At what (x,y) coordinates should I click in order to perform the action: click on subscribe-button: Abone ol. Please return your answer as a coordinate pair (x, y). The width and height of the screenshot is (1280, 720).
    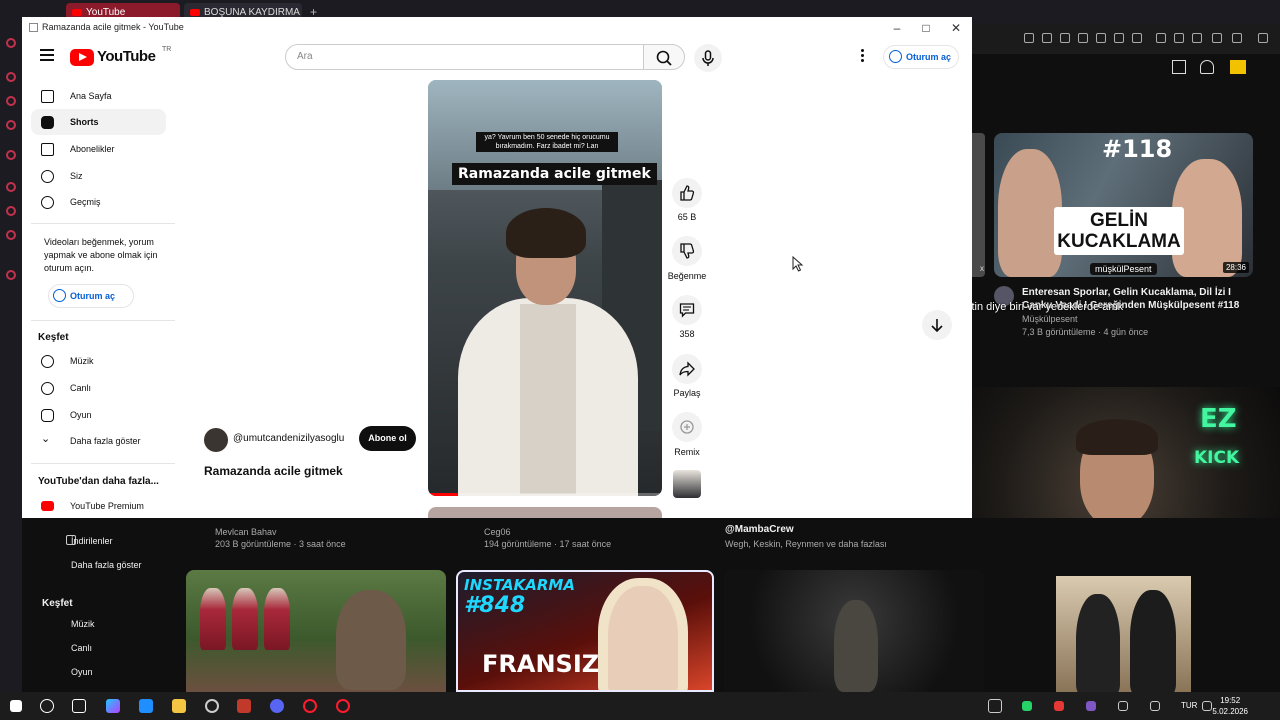
    Looking at the image, I should click on (387, 438).